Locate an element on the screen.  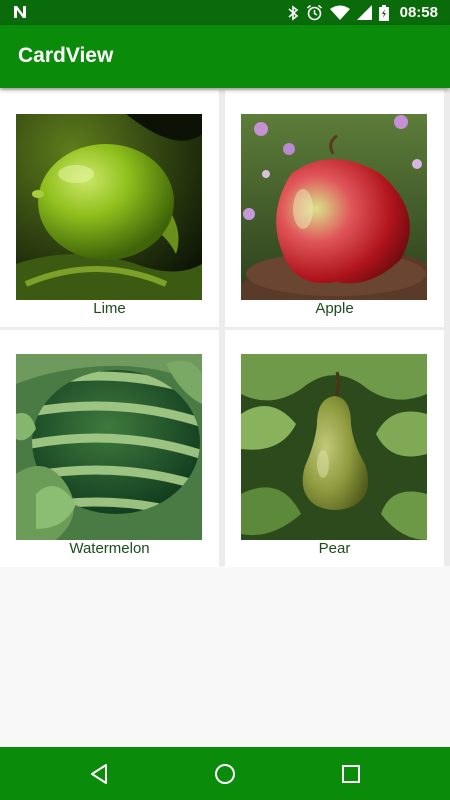
card-pear: Pear is located at coordinates (334, 448).